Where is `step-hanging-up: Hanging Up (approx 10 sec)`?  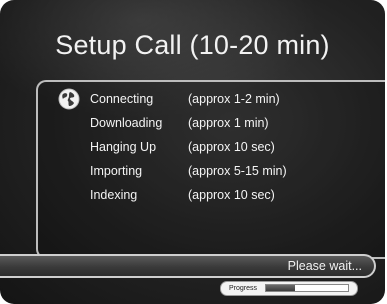
step-hanging-up: Hanging Up (approx 10 sec) is located at coordinates (206, 150).